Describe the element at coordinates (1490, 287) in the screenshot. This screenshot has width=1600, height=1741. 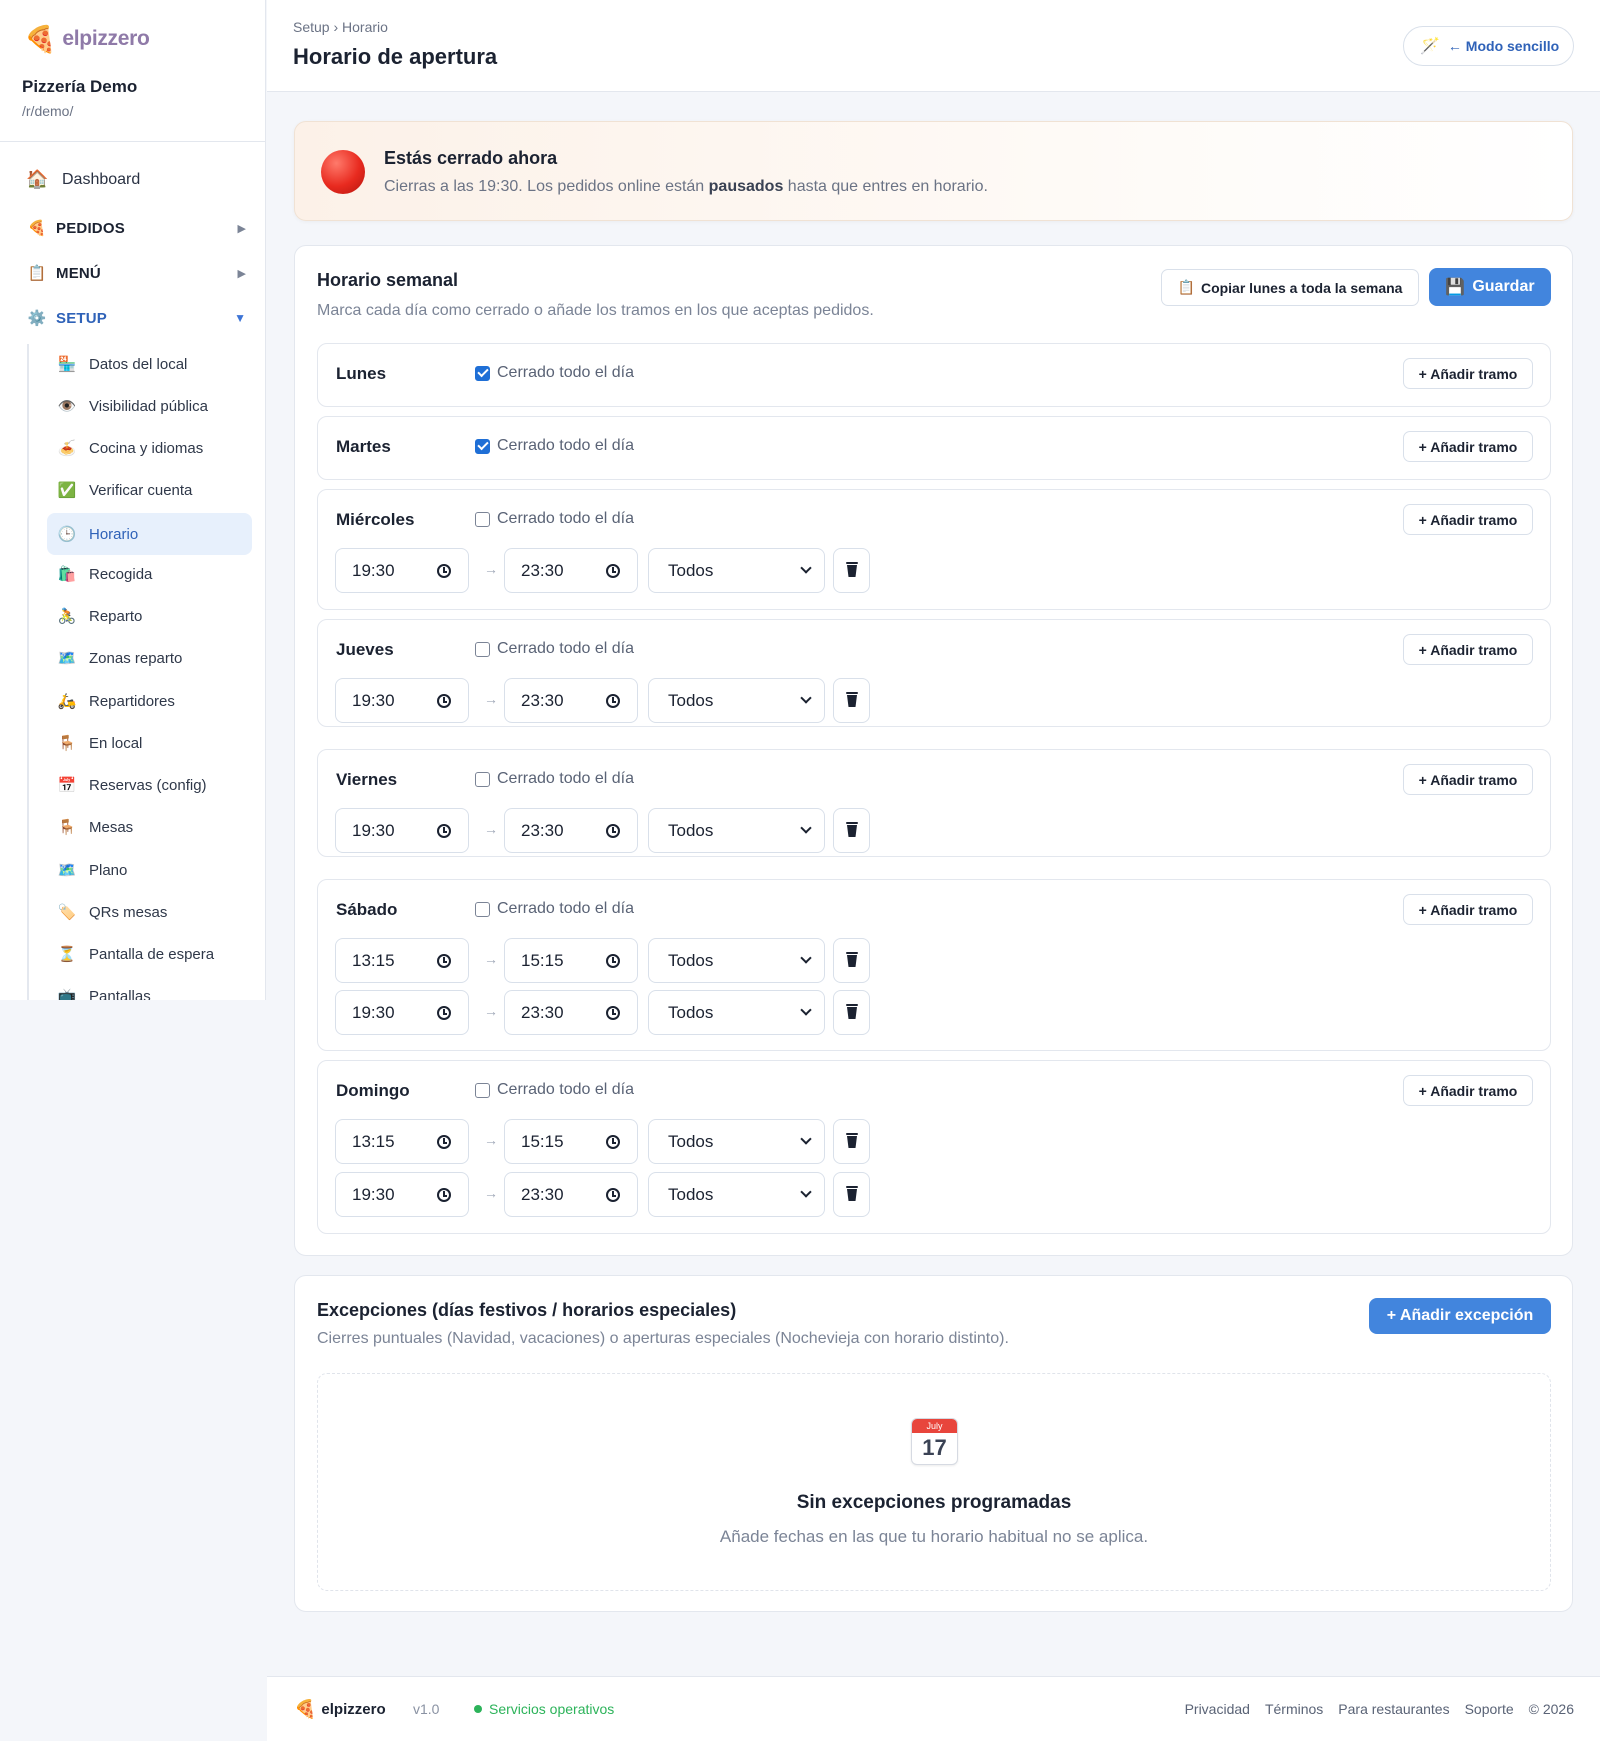
I see `save-button: 💾 Guardar` at that location.